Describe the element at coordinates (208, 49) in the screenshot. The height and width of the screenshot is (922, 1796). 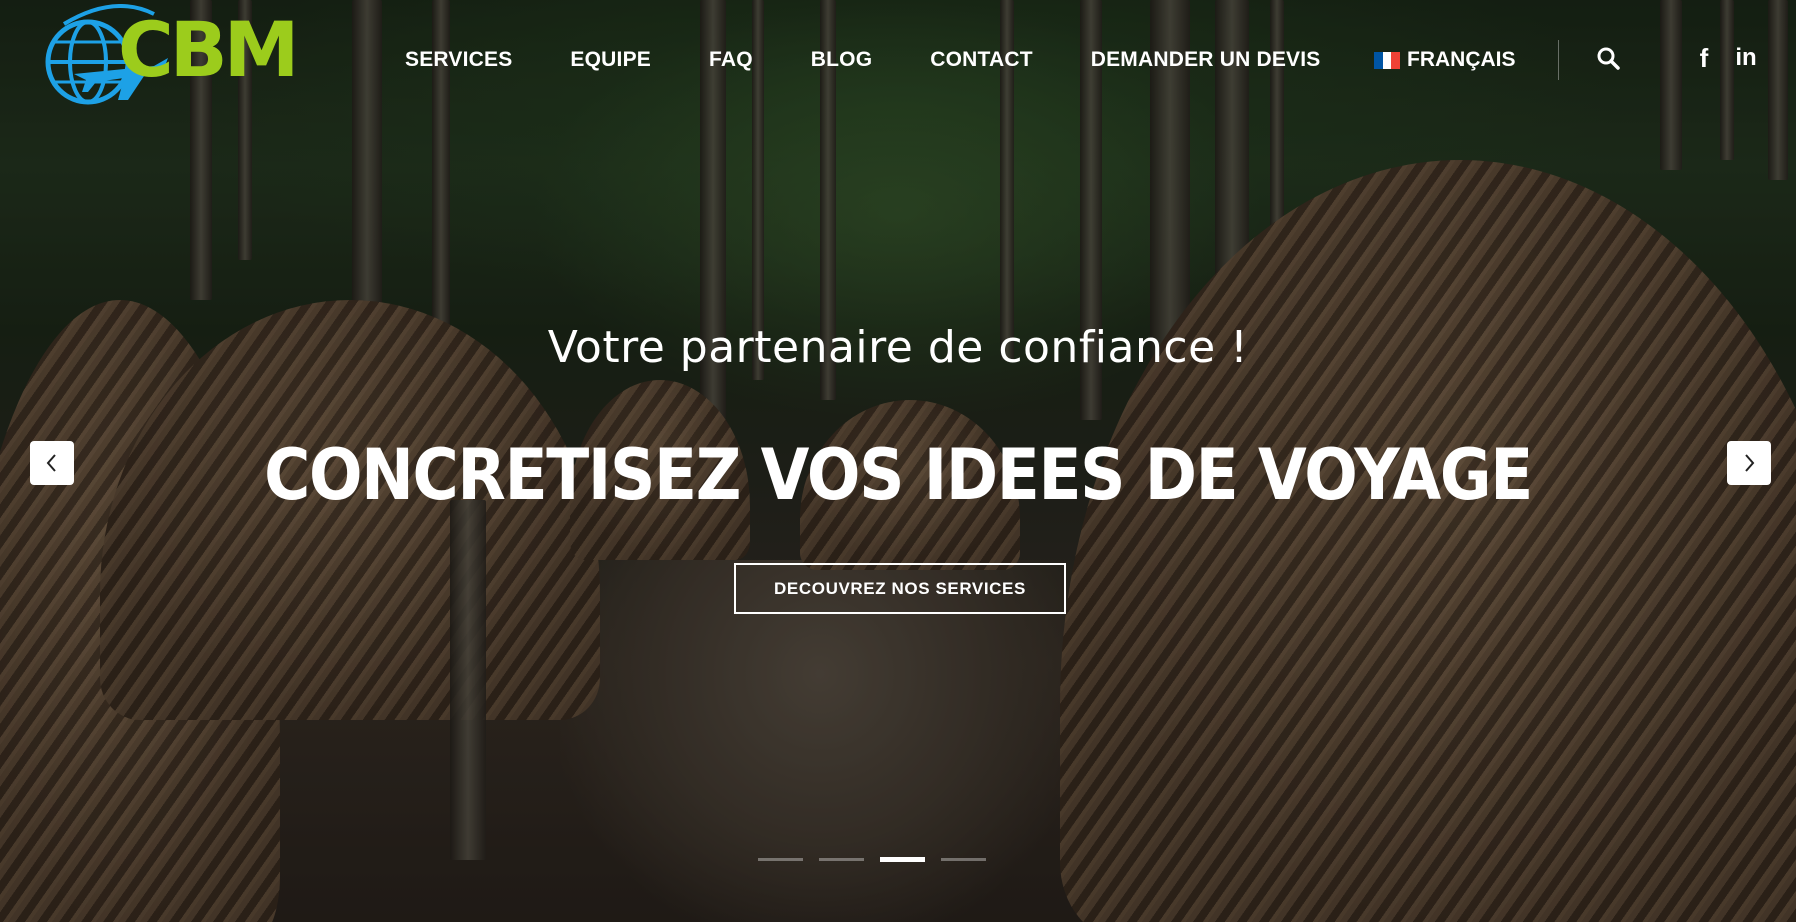
I see `logo-wordmark: CBM` at that location.